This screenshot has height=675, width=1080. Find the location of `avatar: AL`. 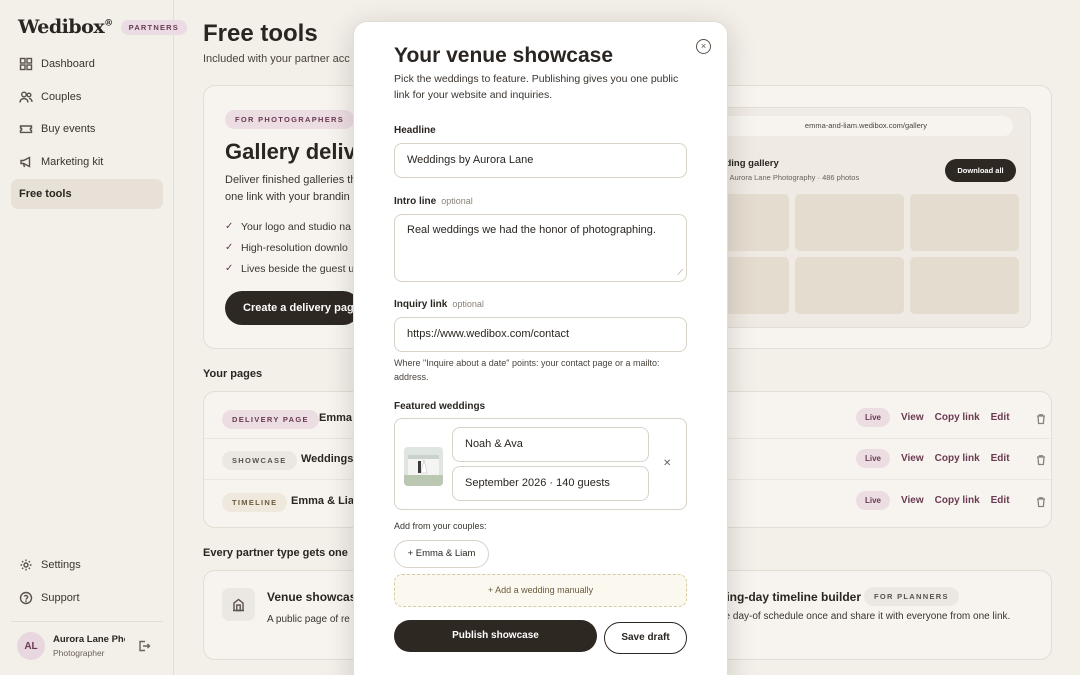

avatar: AL is located at coordinates (31, 646).